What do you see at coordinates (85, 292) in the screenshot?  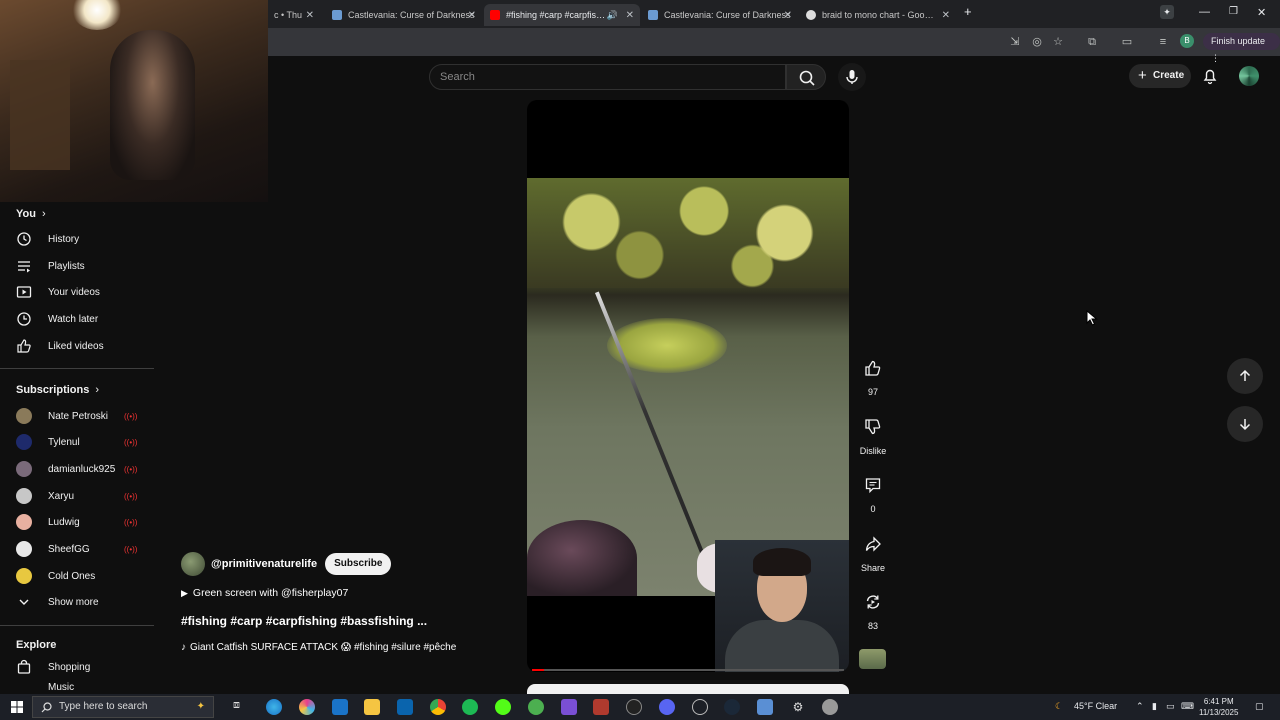 I see `sidebar-item-your-videos: Your videos` at bounding box center [85, 292].